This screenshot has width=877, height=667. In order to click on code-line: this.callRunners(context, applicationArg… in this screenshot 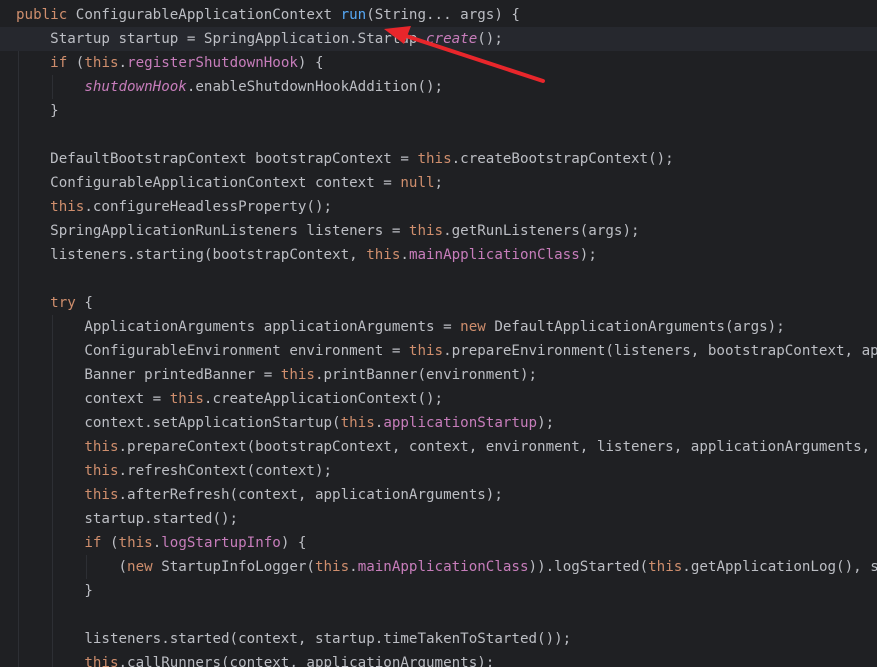, I will do `click(438, 659)`.